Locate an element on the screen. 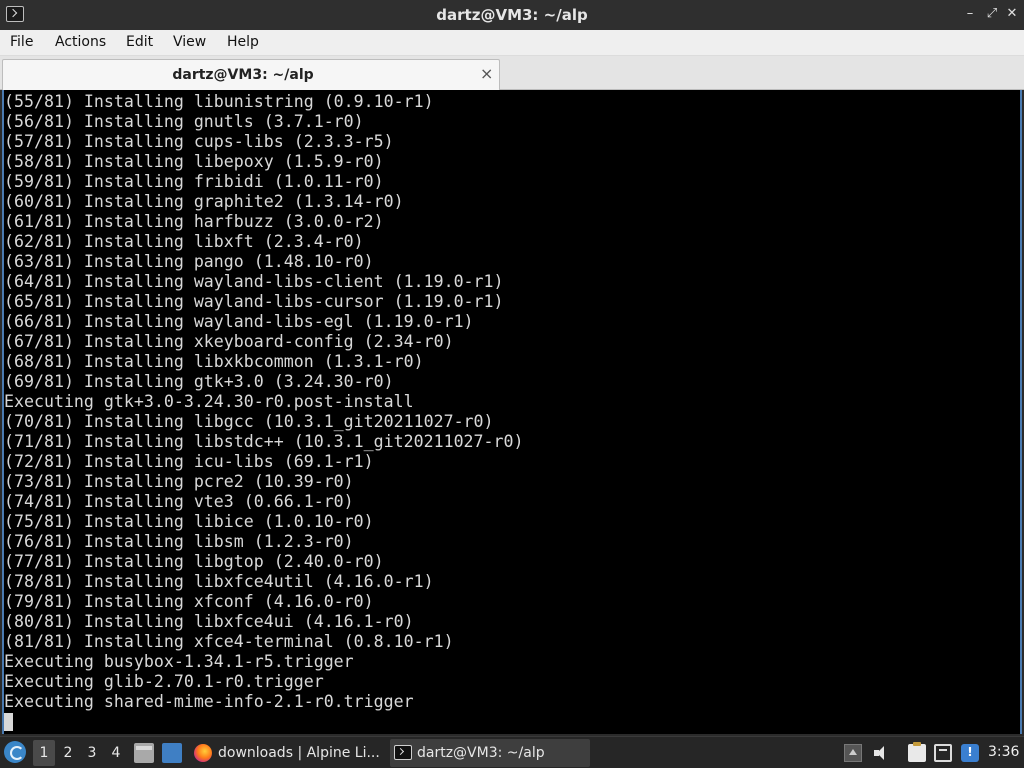 Image resolution: width=1024 pixels, height=768 pixels. menu-actions: Actions is located at coordinates (80, 42).